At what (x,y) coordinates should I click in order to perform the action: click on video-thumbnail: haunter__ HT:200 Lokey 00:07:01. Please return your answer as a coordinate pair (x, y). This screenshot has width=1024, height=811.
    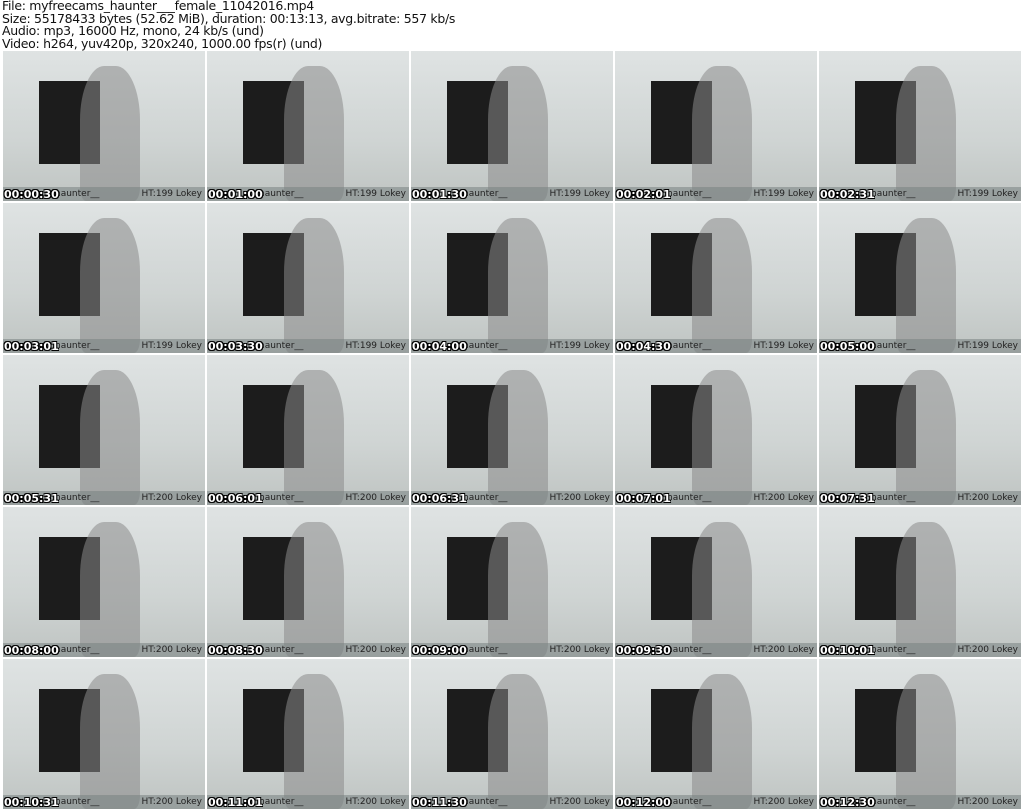
    Looking at the image, I should click on (716, 430).